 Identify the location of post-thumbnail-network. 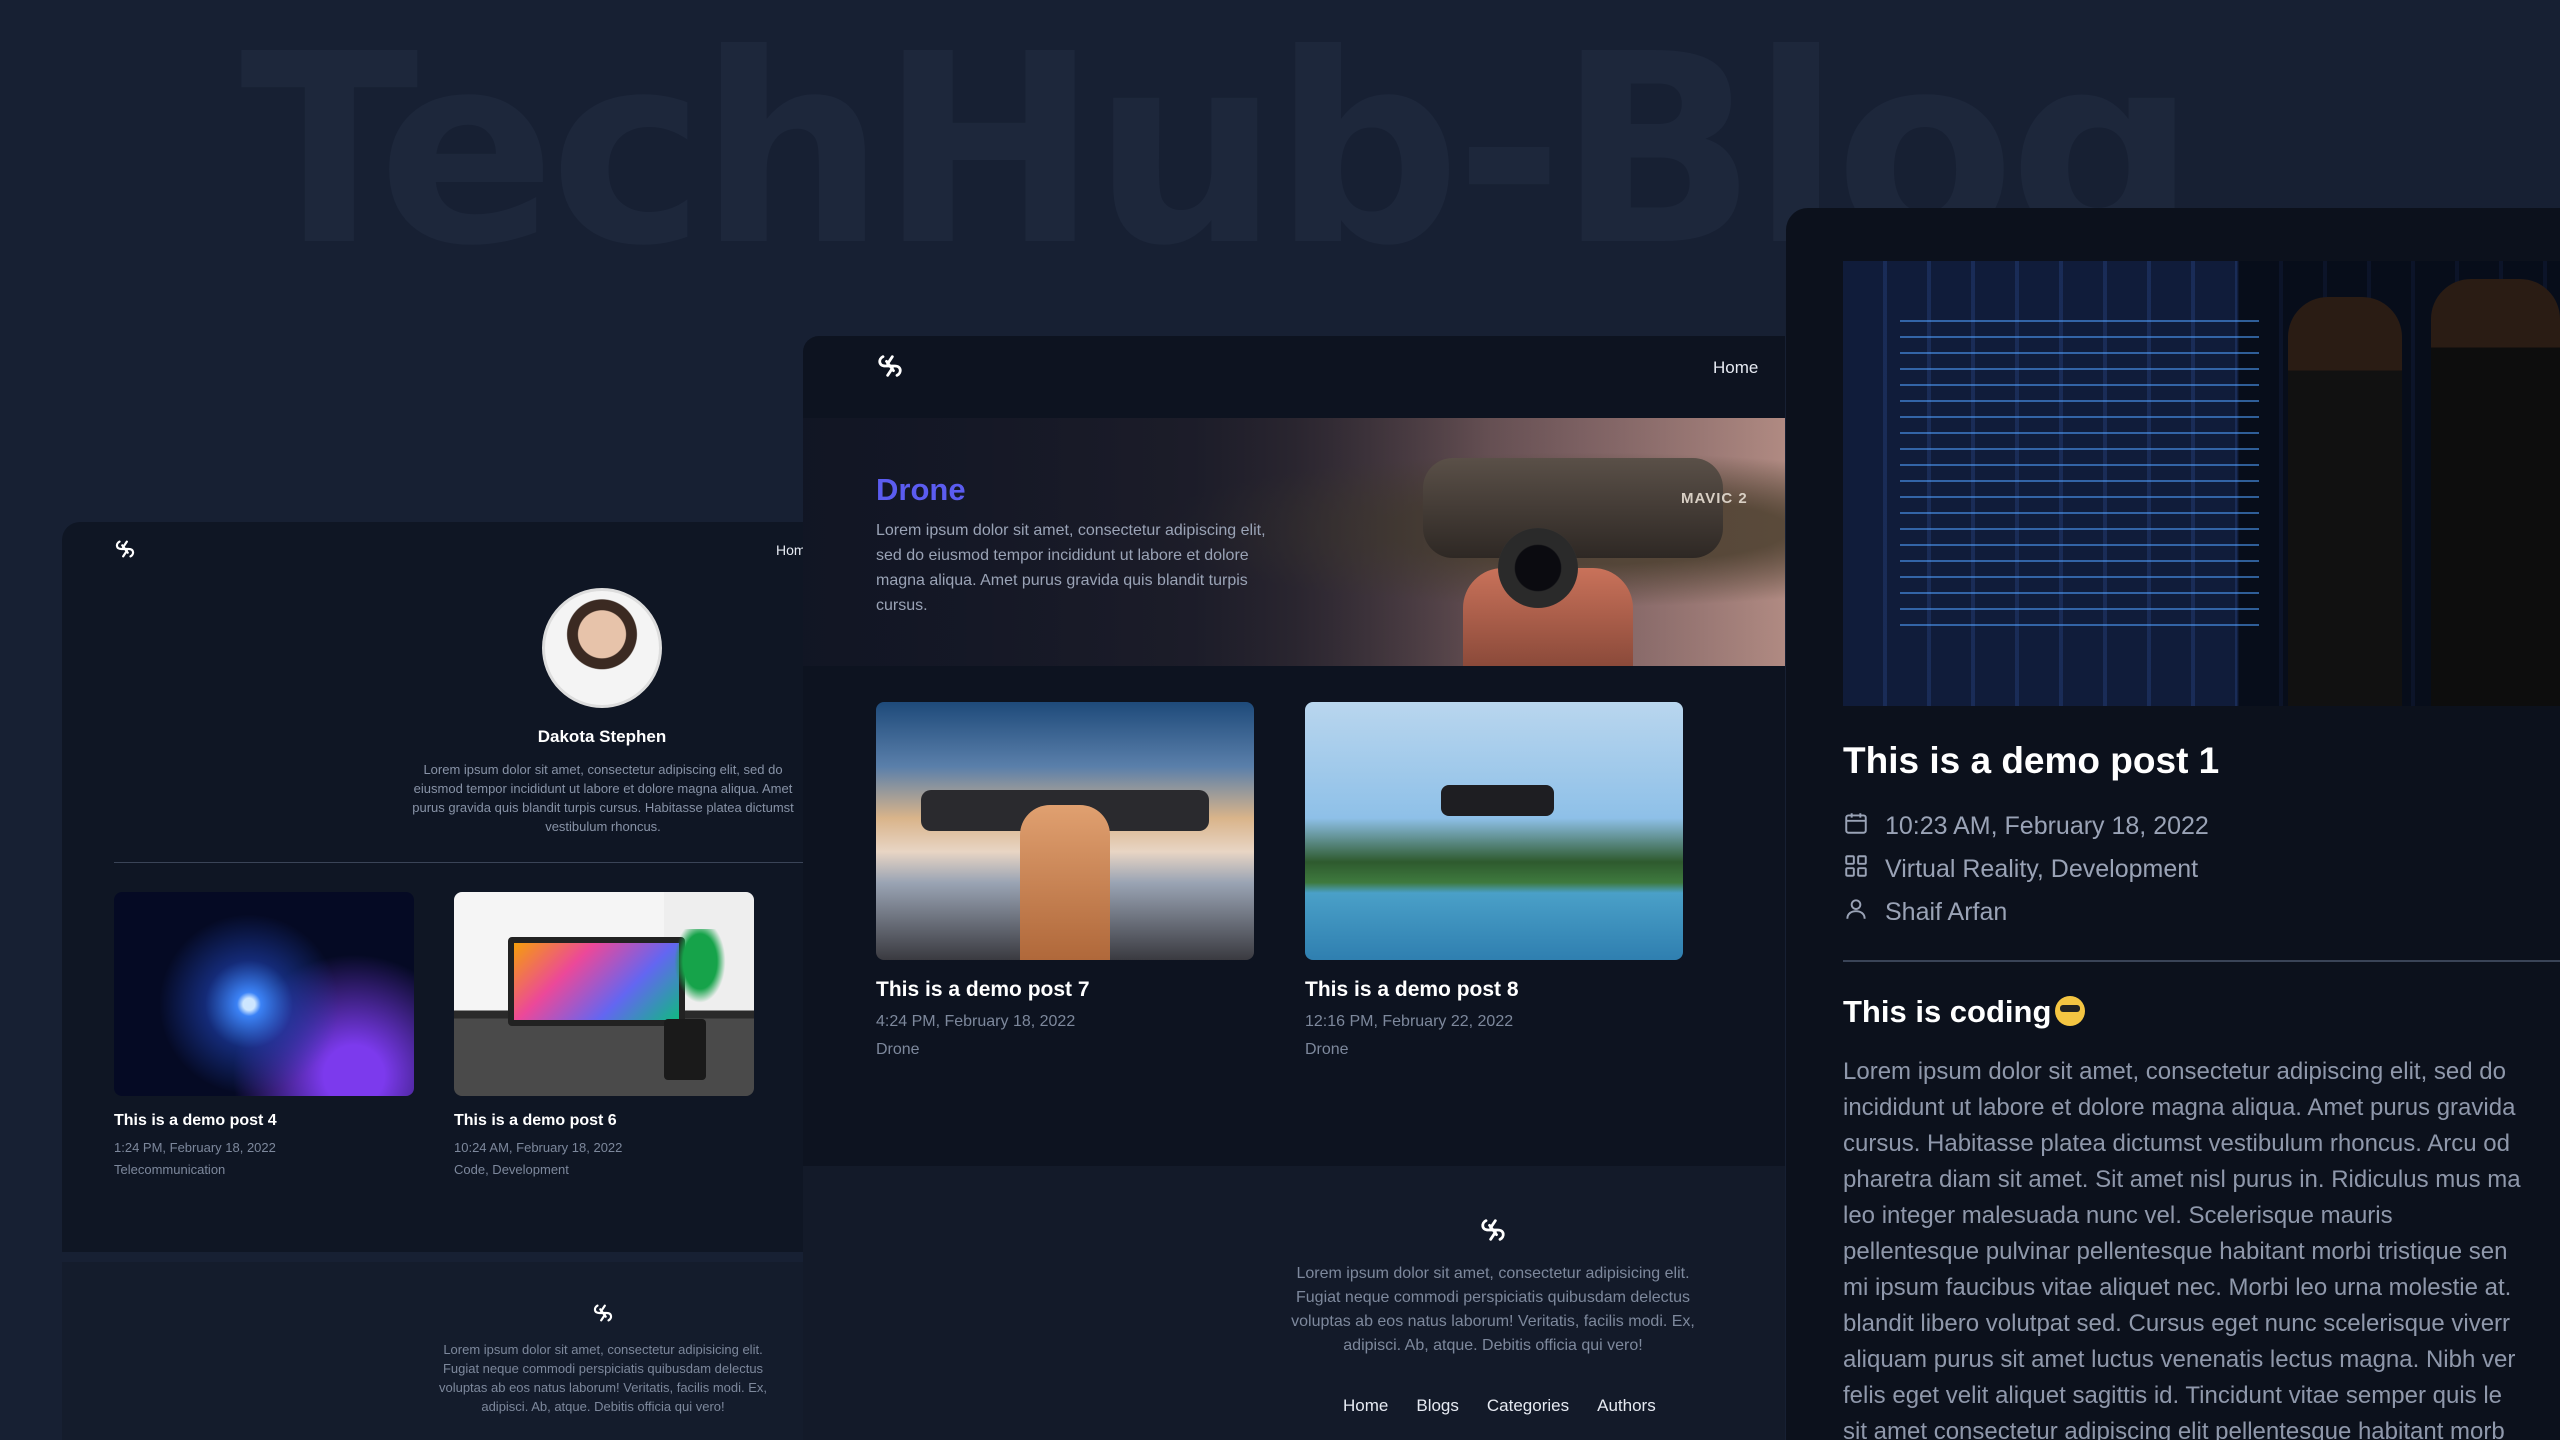
(264, 994).